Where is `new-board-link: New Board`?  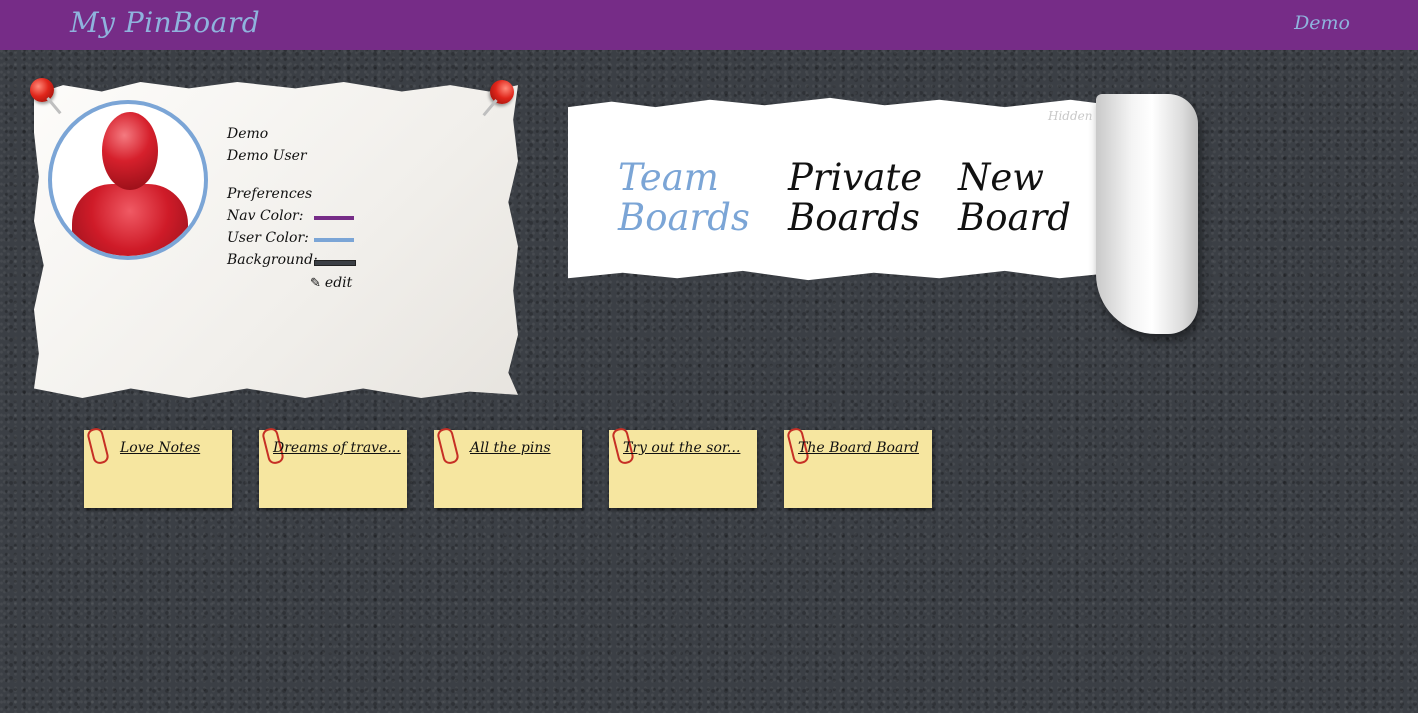 new-board-link: New Board is located at coordinates (1014, 198).